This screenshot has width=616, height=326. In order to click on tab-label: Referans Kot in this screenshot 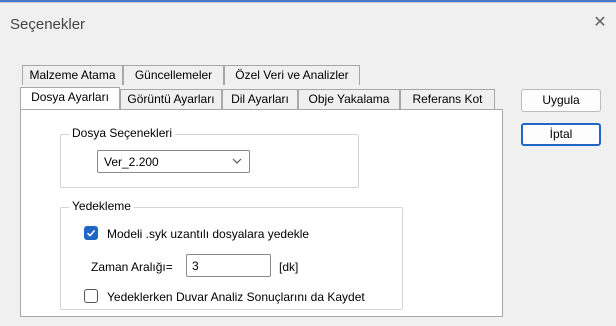, I will do `click(447, 99)`.